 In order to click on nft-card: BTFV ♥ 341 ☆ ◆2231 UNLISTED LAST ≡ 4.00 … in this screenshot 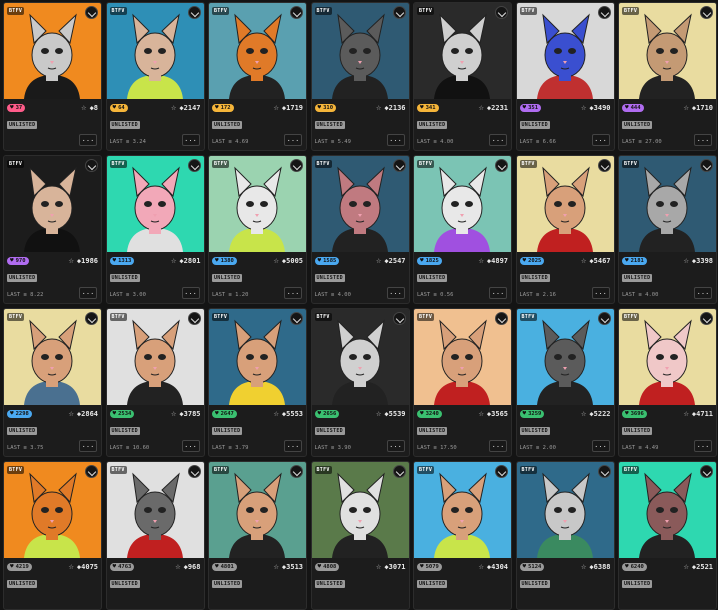, I will do `click(462, 76)`.